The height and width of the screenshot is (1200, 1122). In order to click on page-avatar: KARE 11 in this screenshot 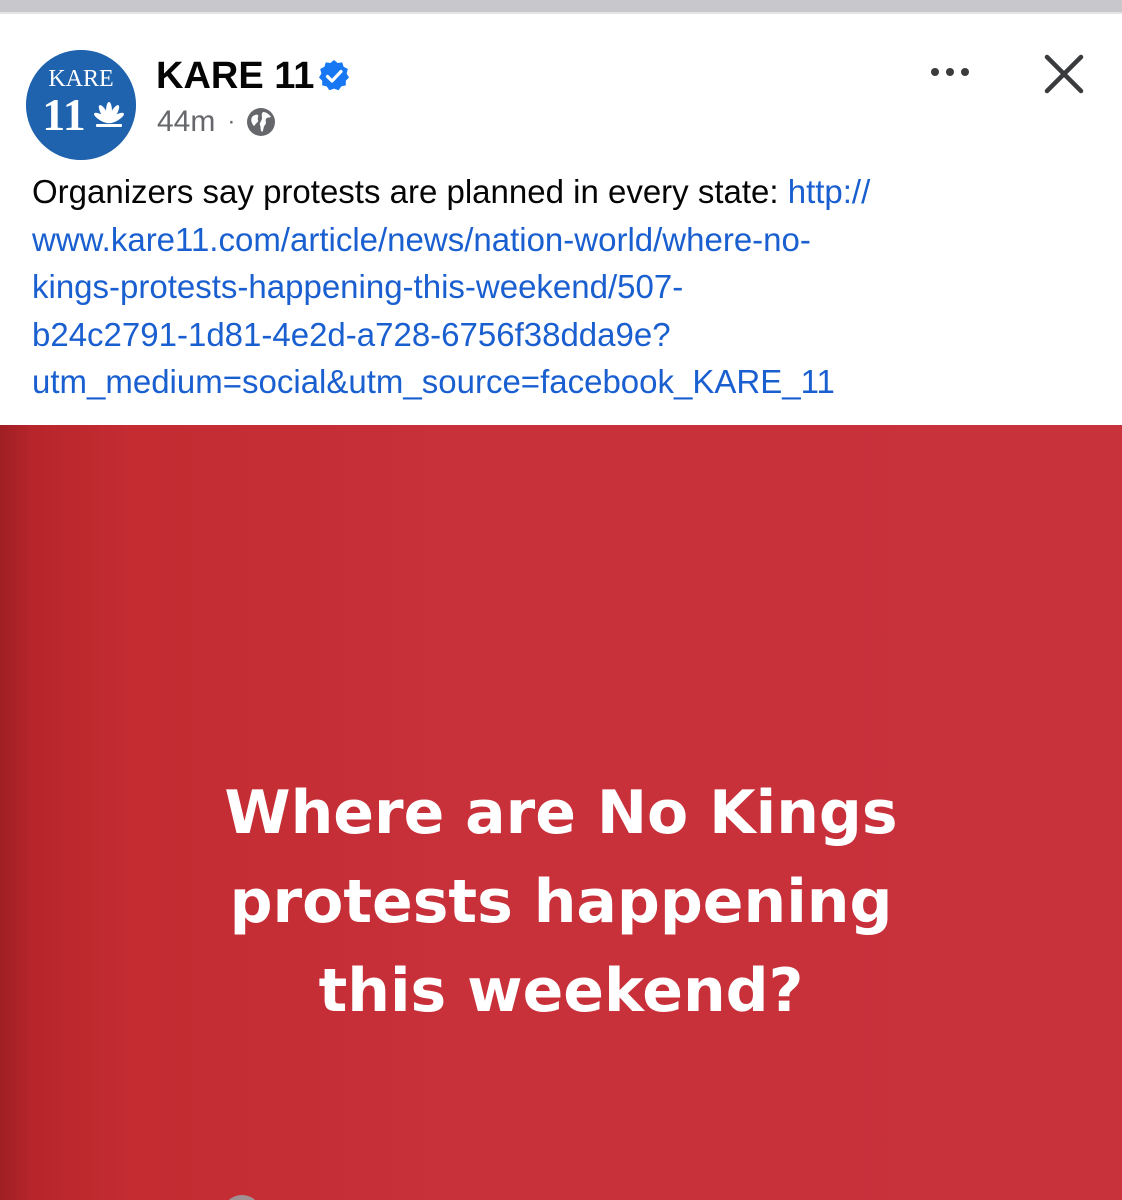, I will do `click(81, 105)`.